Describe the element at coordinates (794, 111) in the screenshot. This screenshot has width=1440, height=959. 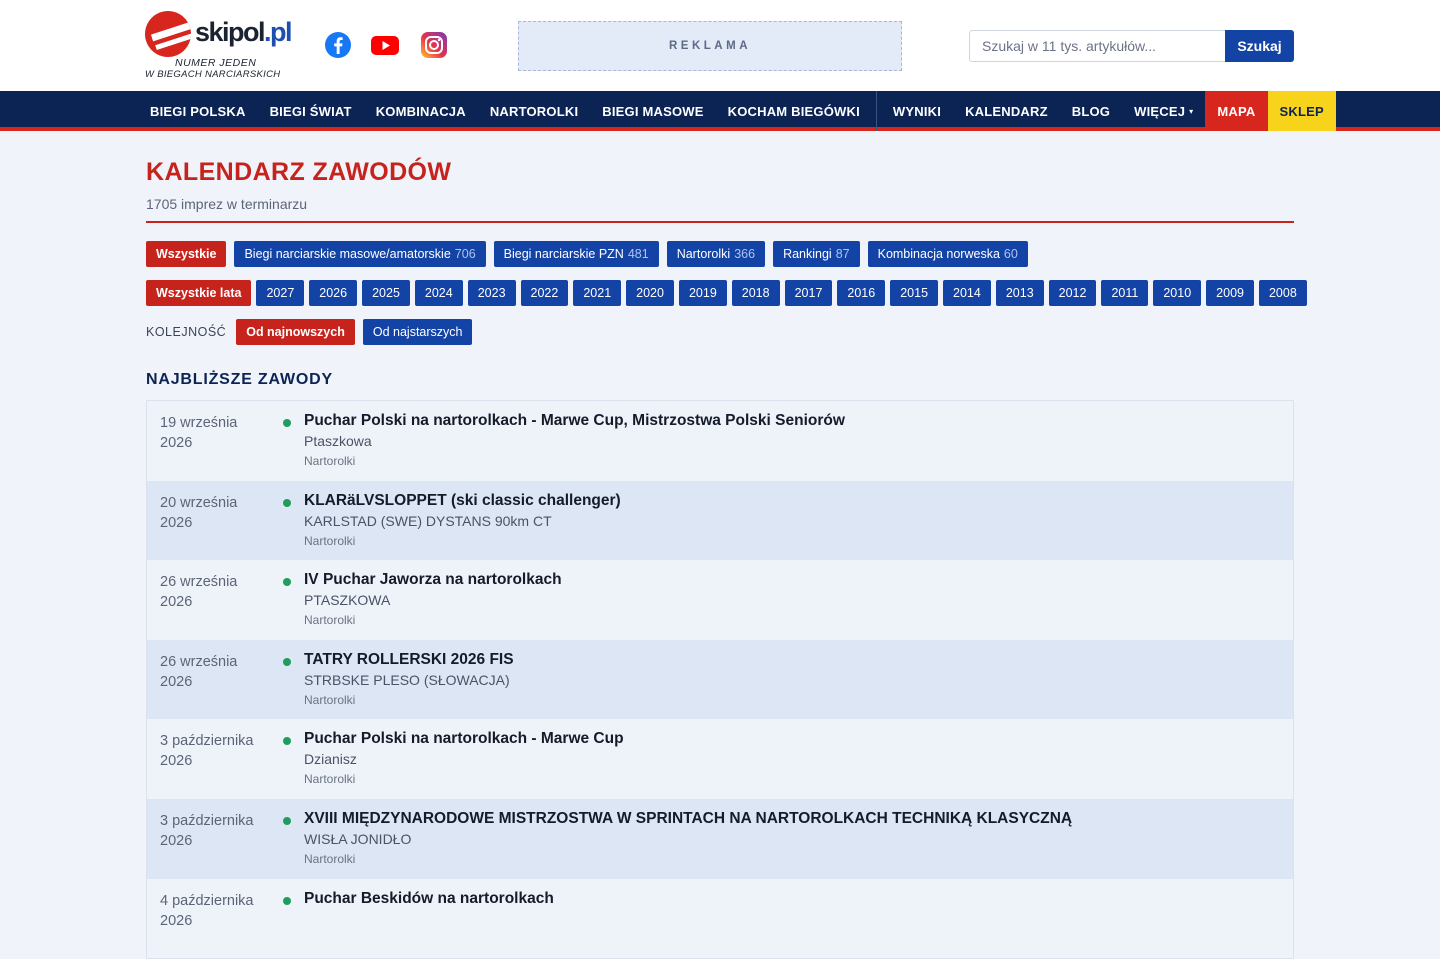
I see `nav-kocham-biegowki: KOCHAM BIEGÓWKI` at that location.